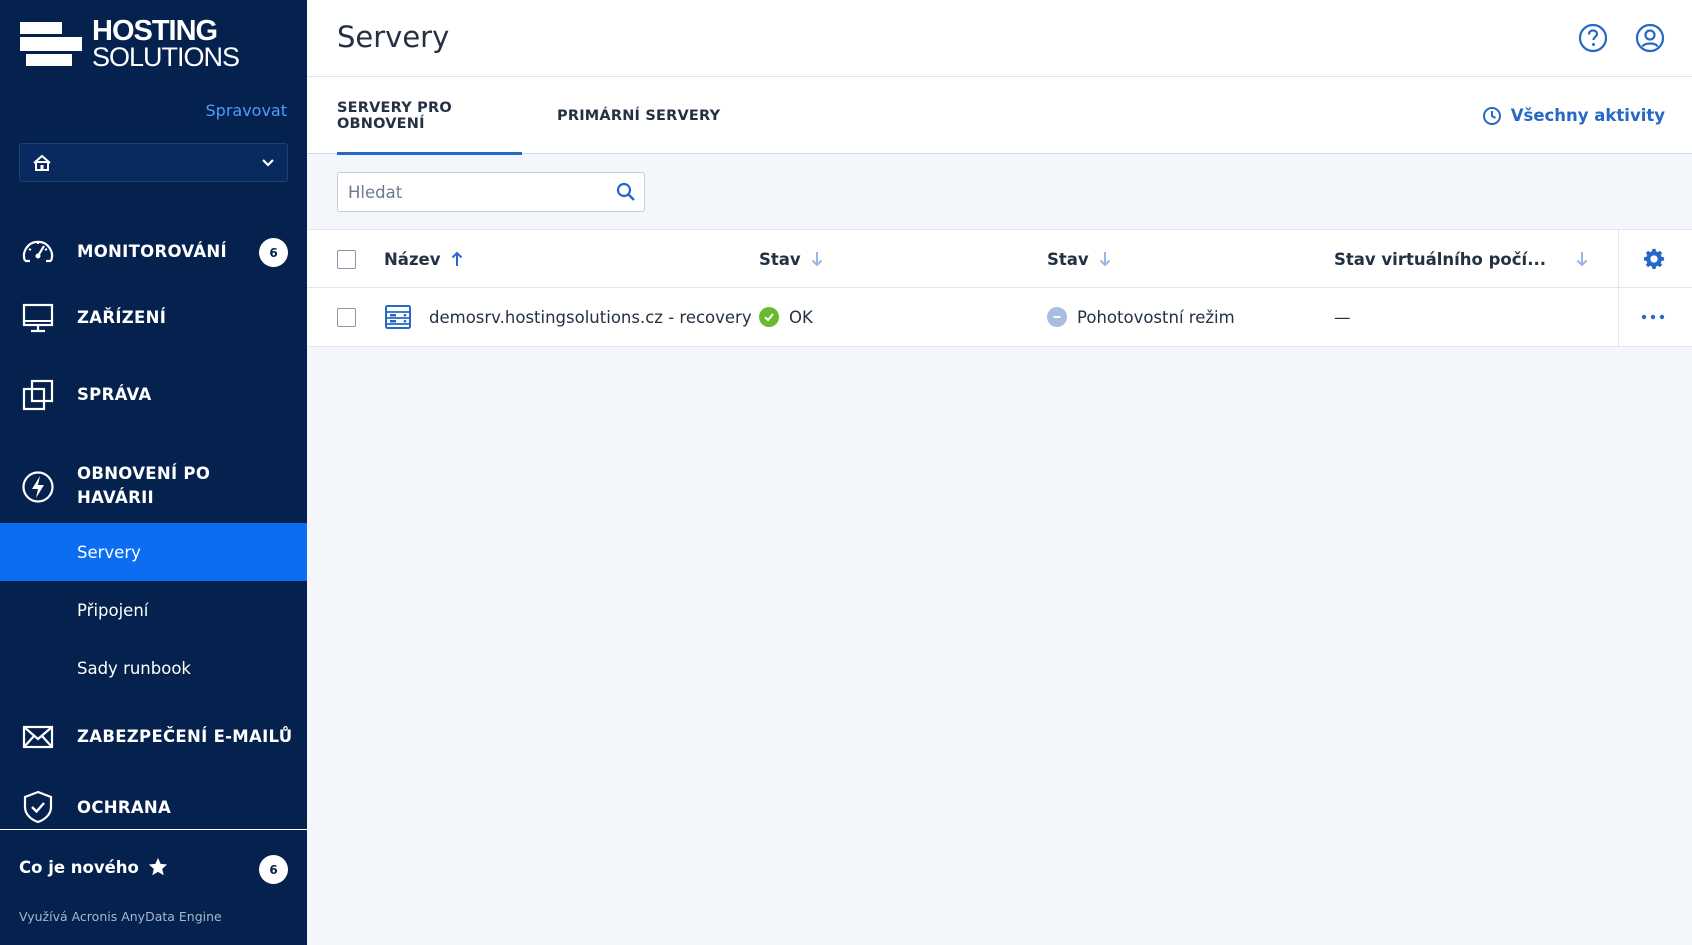 The height and width of the screenshot is (945, 1692). Describe the element at coordinates (1593, 38) in the screenshot. I see `help-icon` at that location.